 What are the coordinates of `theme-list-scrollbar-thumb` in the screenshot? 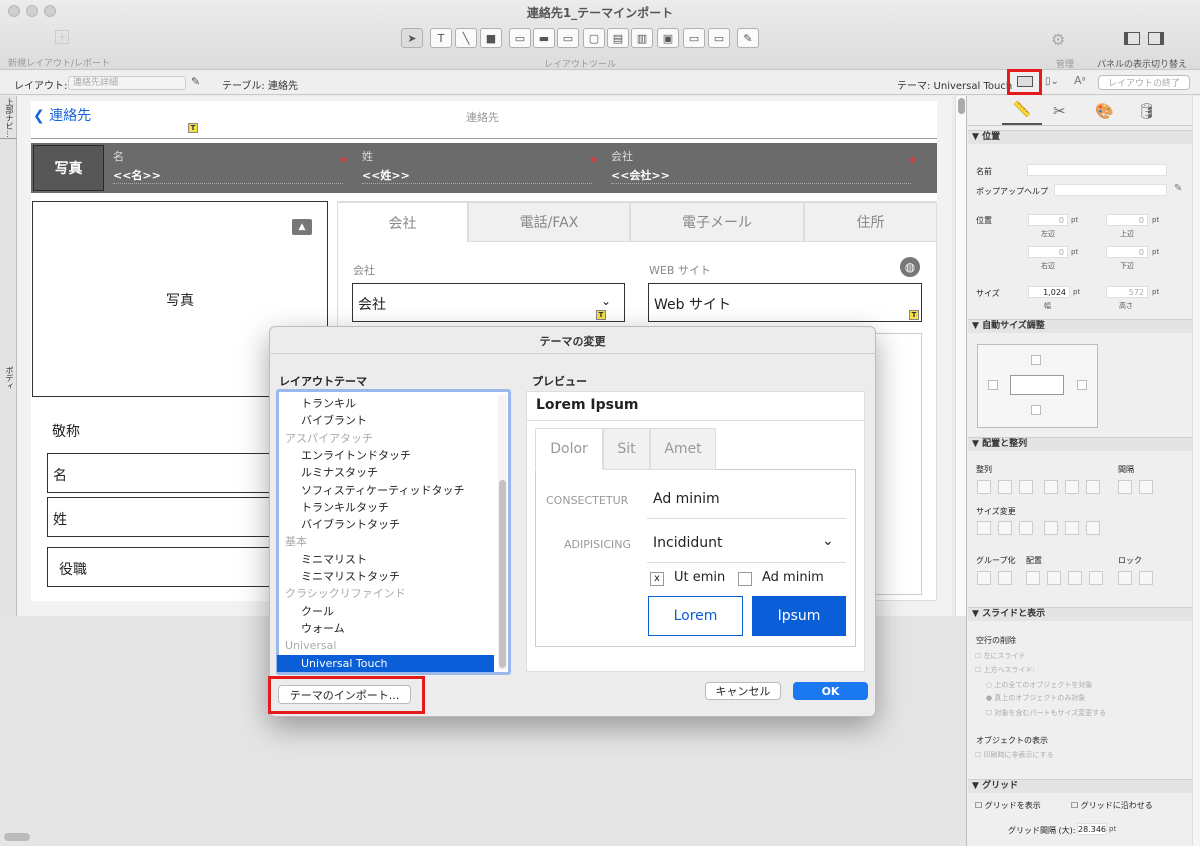 It's located at (502, 574).